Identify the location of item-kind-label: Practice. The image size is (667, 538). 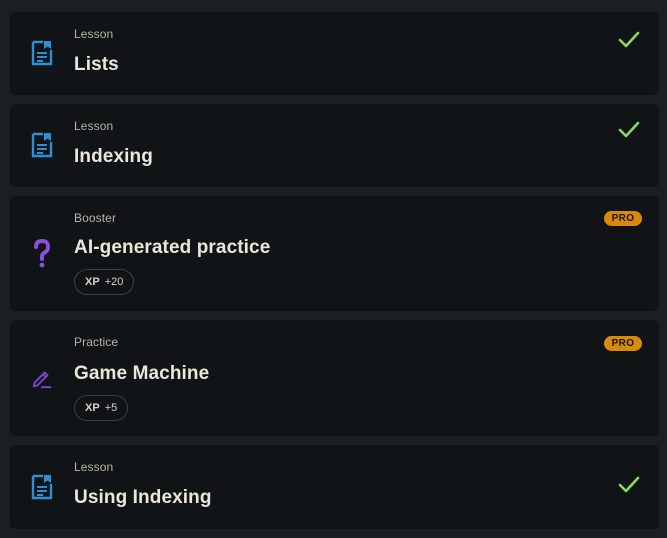
(96, 342).